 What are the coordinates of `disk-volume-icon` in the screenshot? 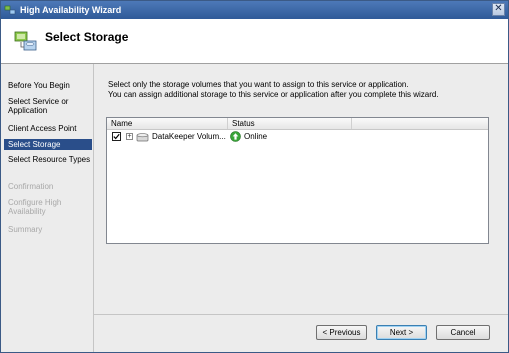 It's located at (142, 137).